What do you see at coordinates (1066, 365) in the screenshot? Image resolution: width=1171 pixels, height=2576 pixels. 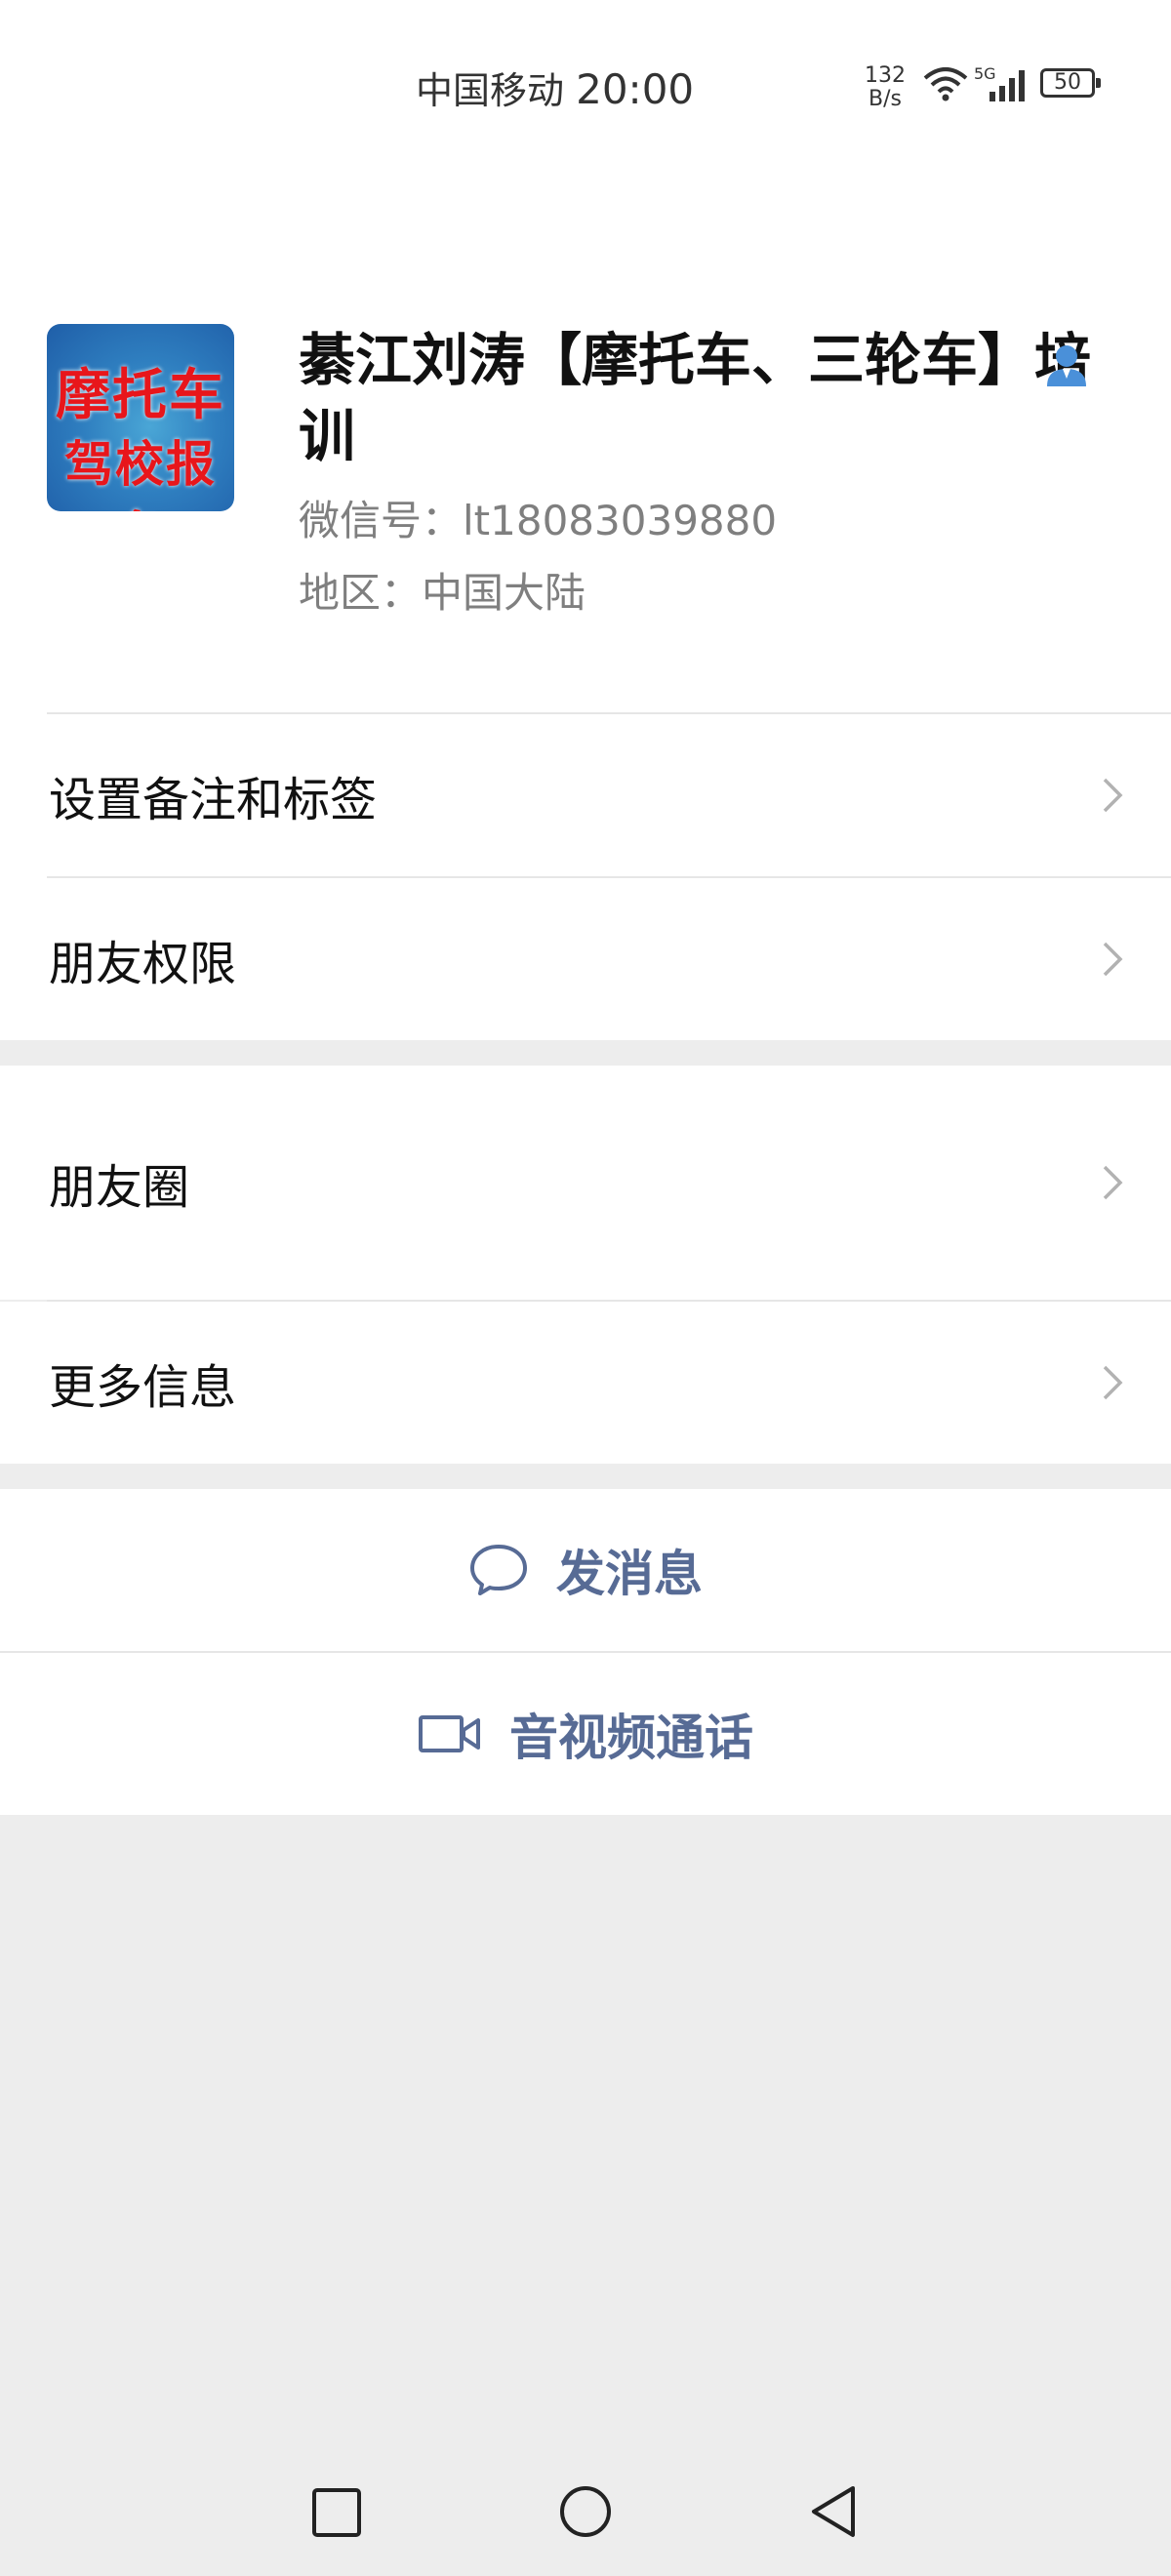 I see `person-badge-icon` at bounding box center [1066, 365].